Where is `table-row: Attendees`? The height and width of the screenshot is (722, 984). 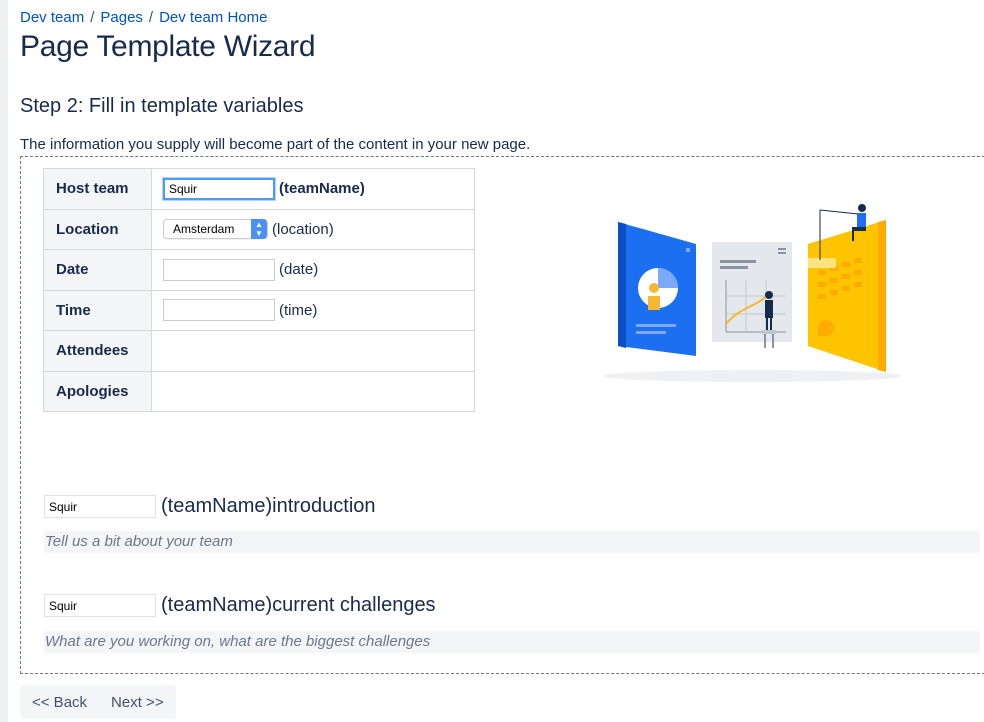 table-row: Attendees is located at coordinates (259, 351).